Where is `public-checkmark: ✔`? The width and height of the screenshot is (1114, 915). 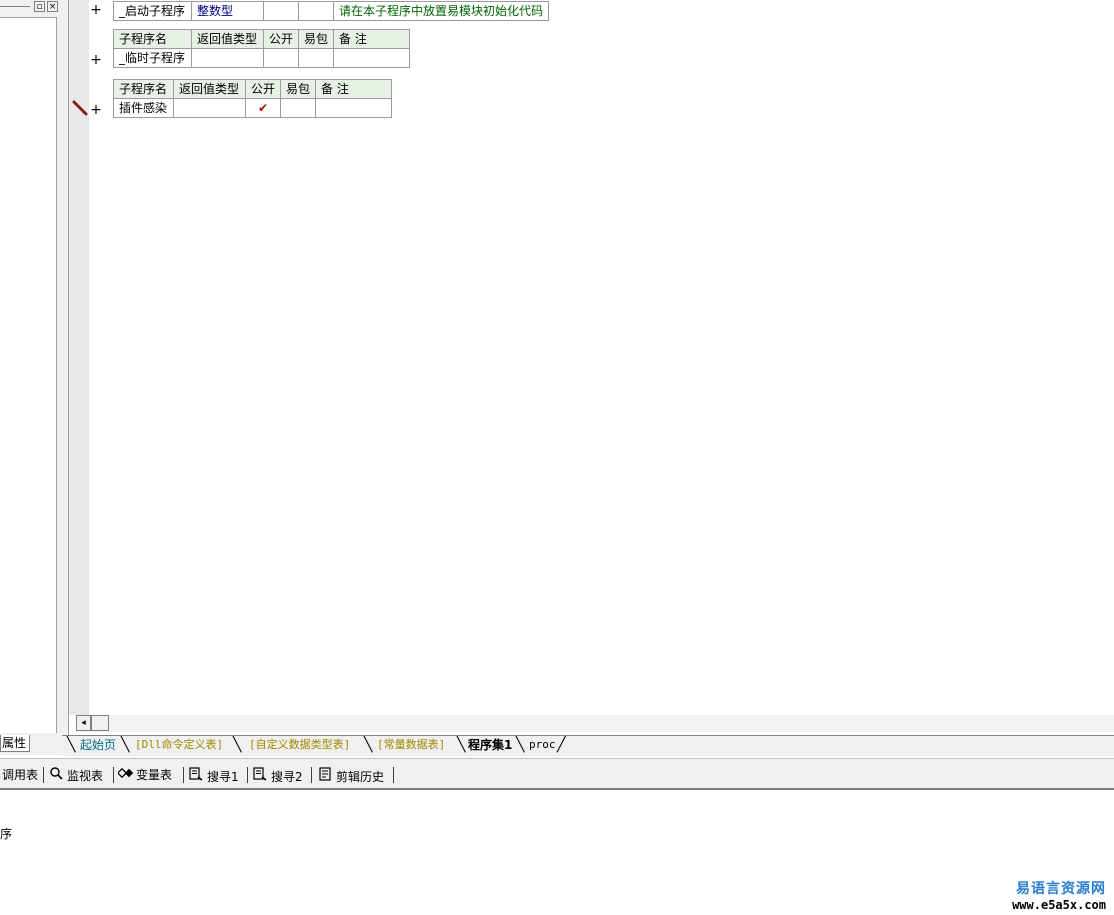
public-checkmark: ✔ is located at coordinates (263, 108).